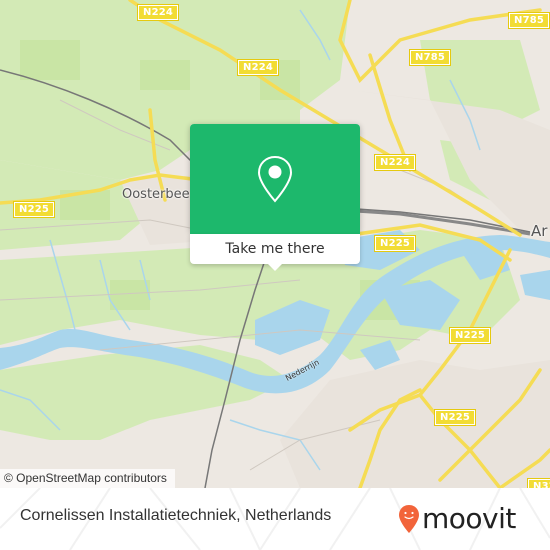 This screenshot has width=550, height=550. I want to click on road-shield-n32: N32, so click(538, 483).